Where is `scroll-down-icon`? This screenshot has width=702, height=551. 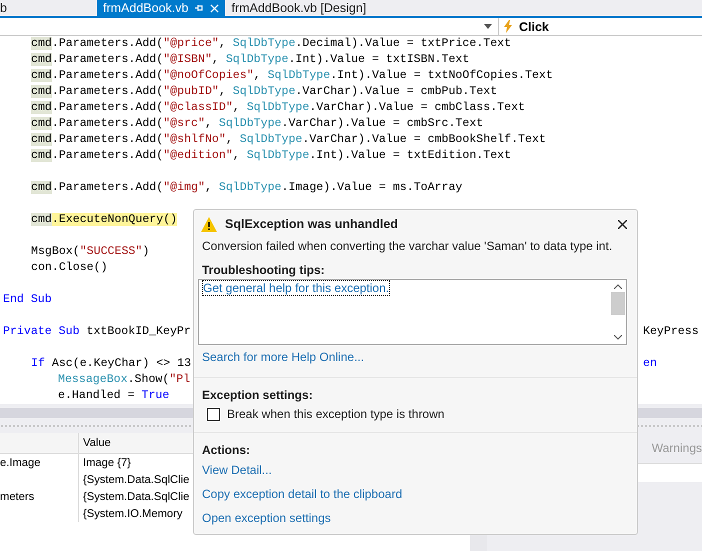 scroll-down-icon is located at coordinates (618, 337).